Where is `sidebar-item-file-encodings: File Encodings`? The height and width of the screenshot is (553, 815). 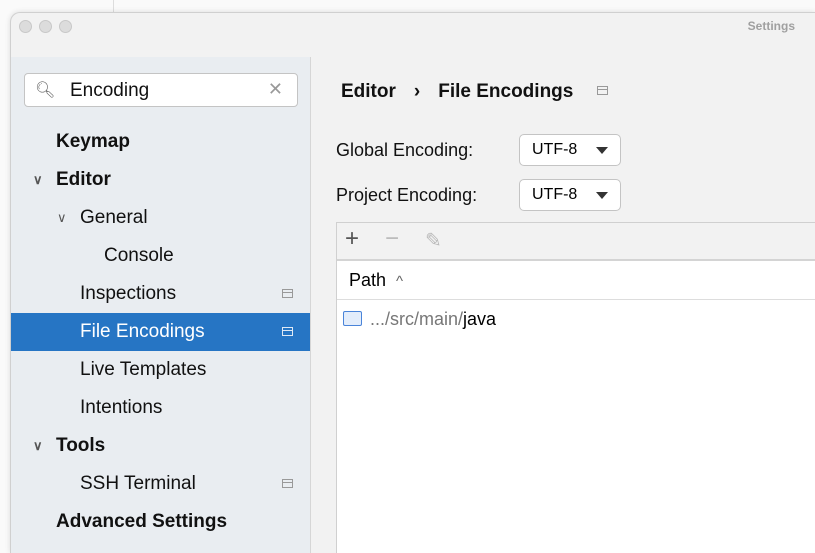 sidebar-item-file-encodings: File Encodings is located at coordinates (160, 332).